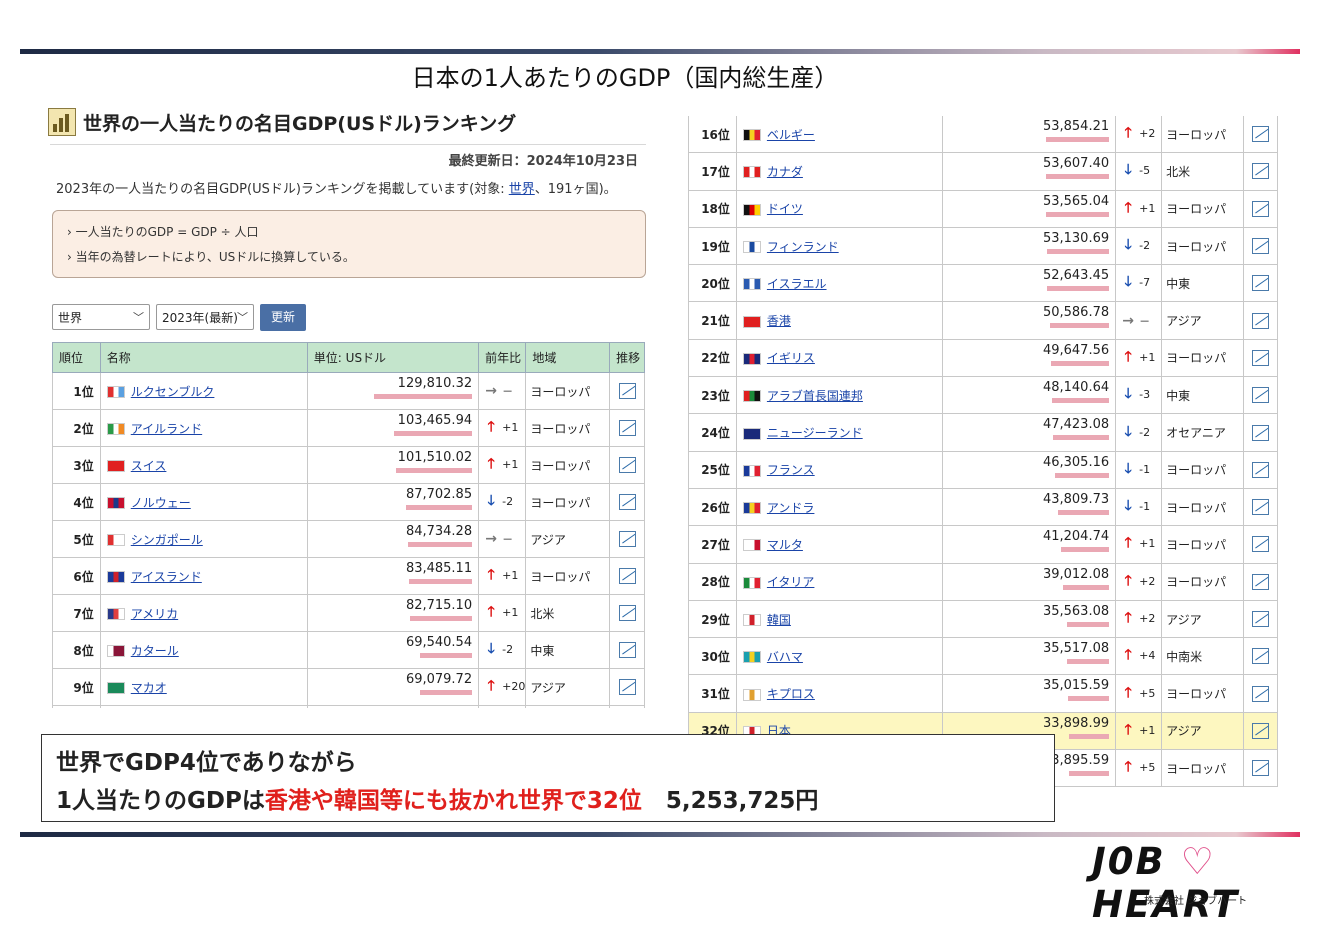 The image size is (1320, 926). Describe the element at coordinates (138, 317) in the screenshot. I see `chevron-down-icon: ﹀` at that location.